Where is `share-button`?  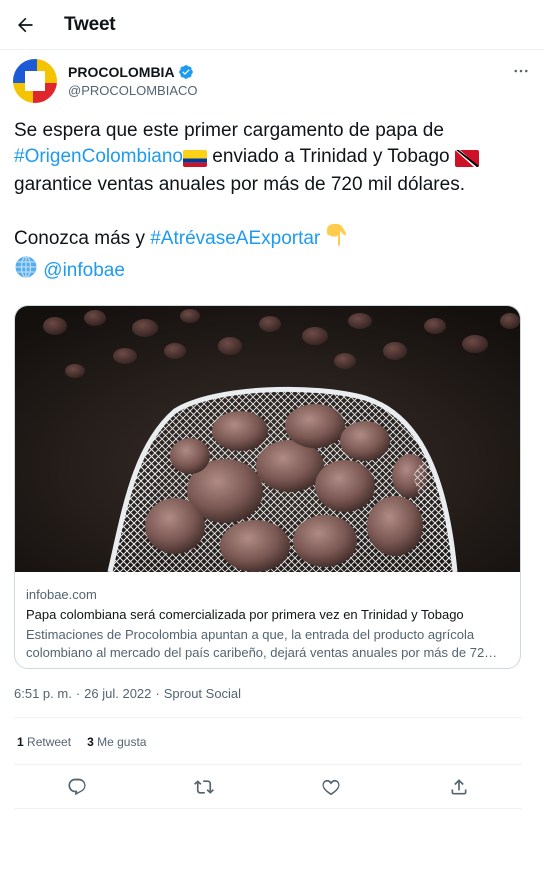
share-button is located at coordinates (459, 787).